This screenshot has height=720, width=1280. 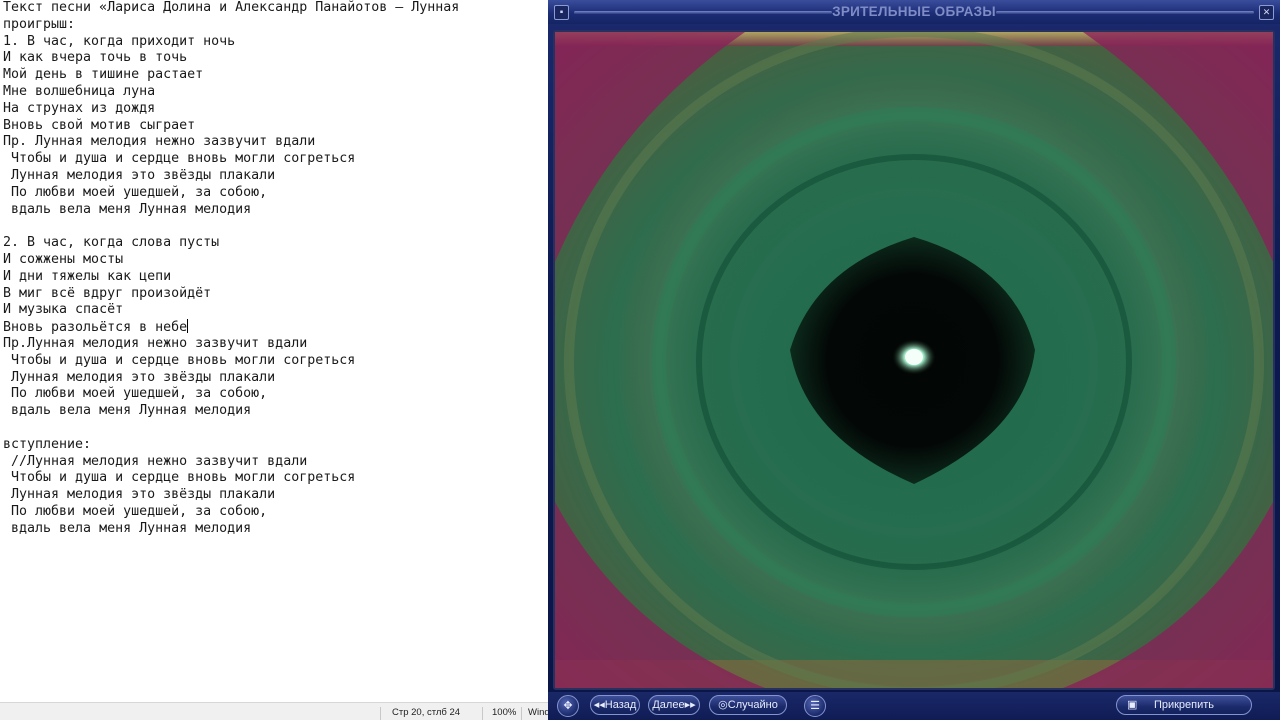 I want to click on text-line: И музыка спасёт, so click(x=275, y=310).